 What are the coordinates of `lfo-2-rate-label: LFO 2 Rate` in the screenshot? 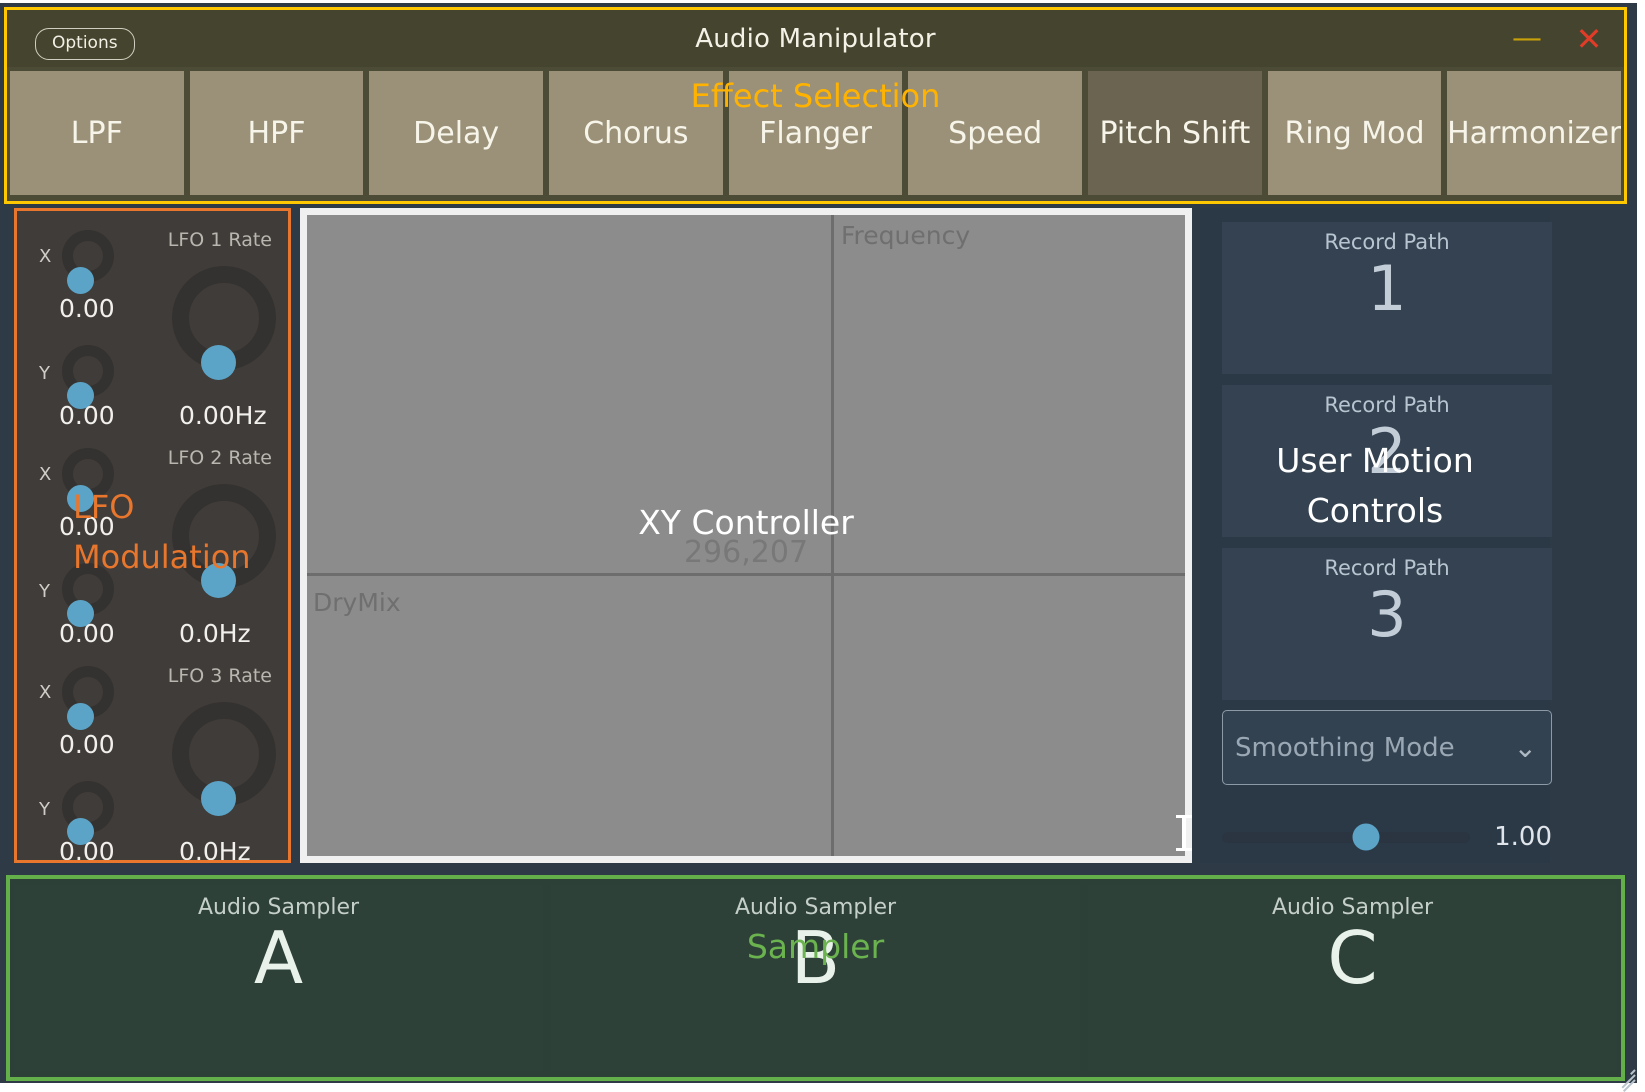 It's located at (219, 458).